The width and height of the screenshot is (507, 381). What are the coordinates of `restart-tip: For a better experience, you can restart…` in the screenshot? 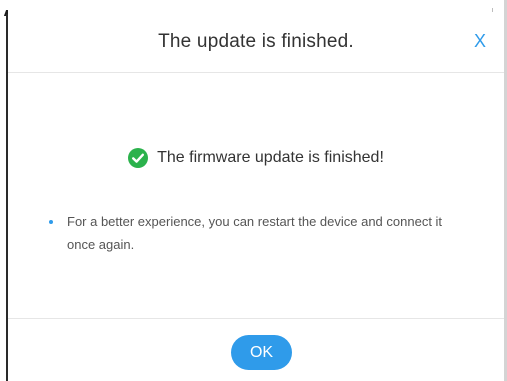 It's located at (249, 233).